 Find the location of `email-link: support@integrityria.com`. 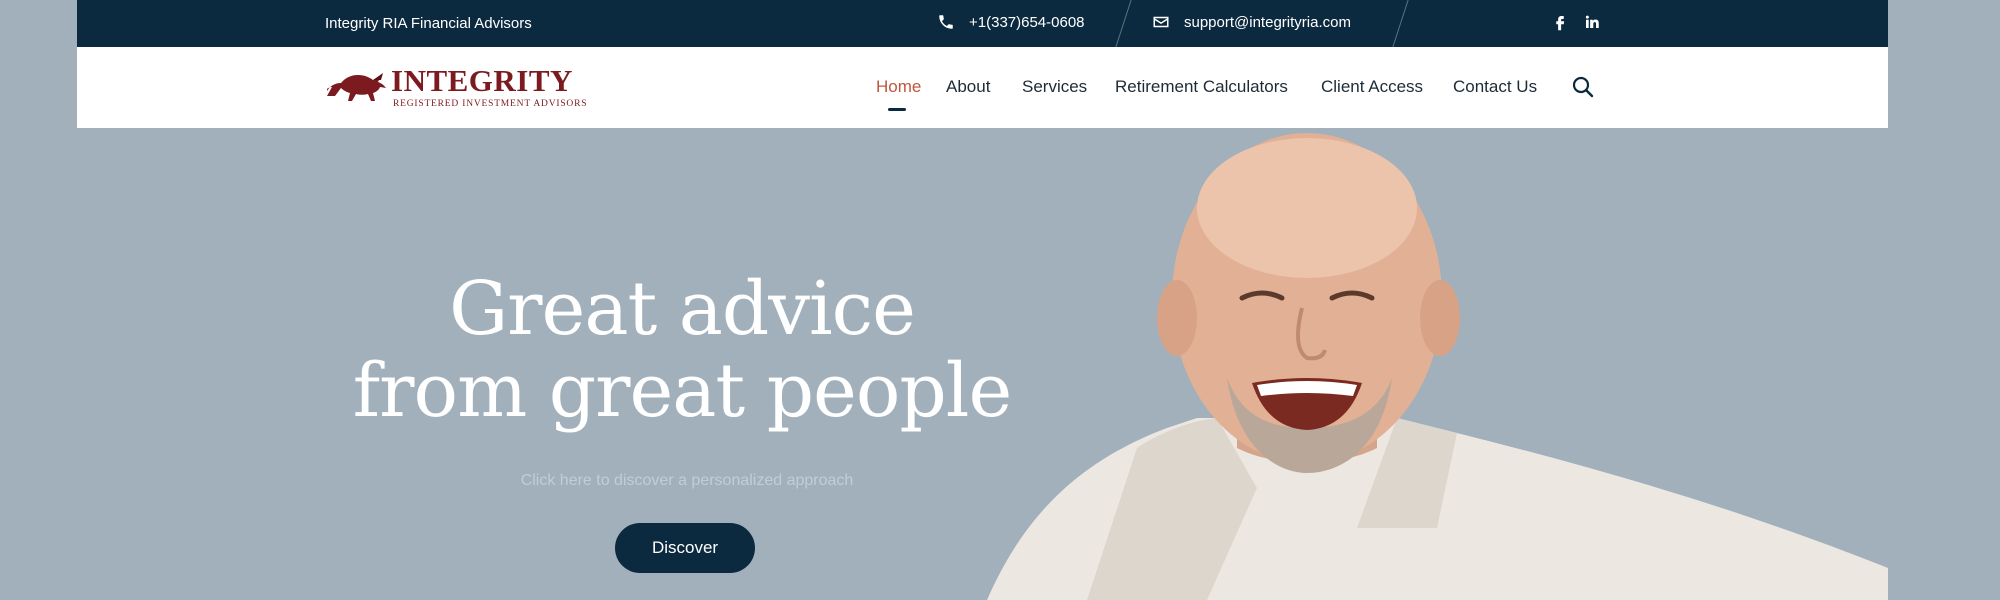

email-link: support@integrityria.com is located at coordinates (1251, 22).